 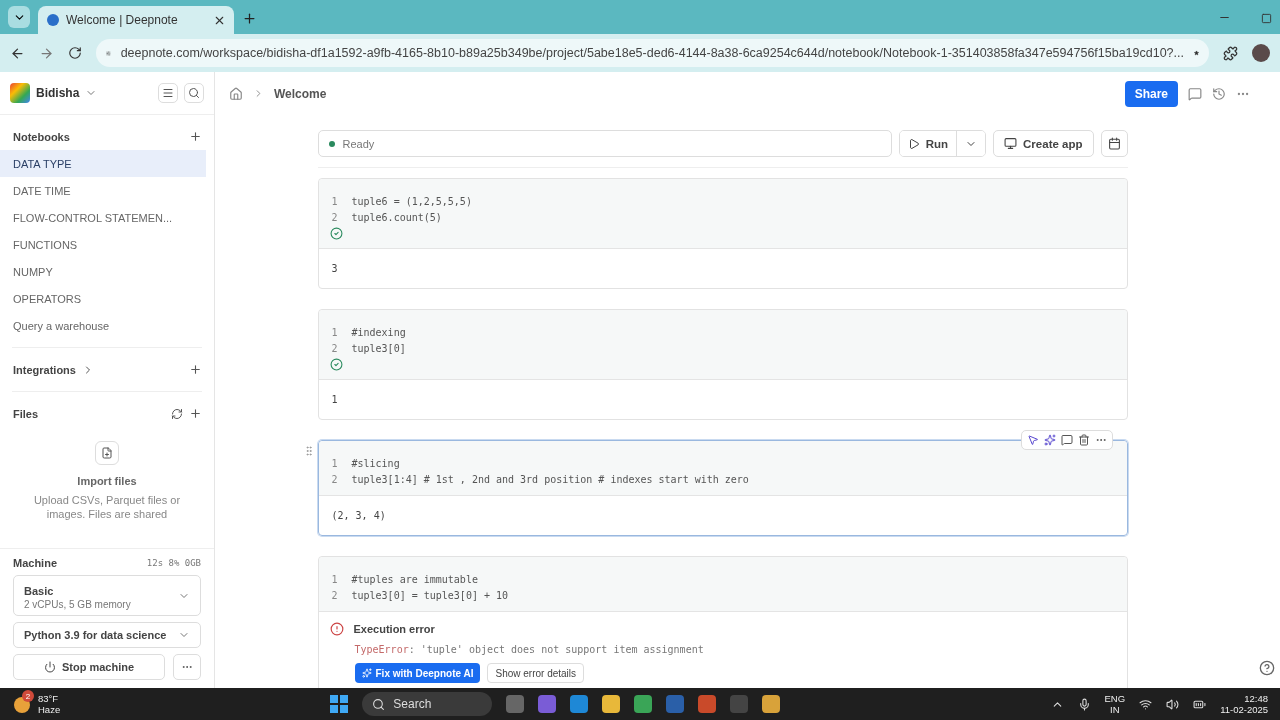 What do you see at coordinates (177, 413) in the screenshot?
I see `refresh-icon` at bounding box center [177, 413].